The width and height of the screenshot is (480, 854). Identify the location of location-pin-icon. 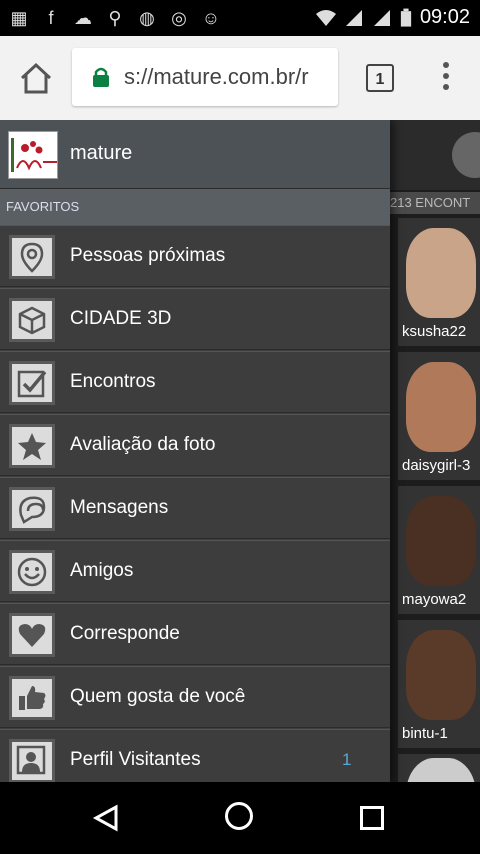
(32, 257).